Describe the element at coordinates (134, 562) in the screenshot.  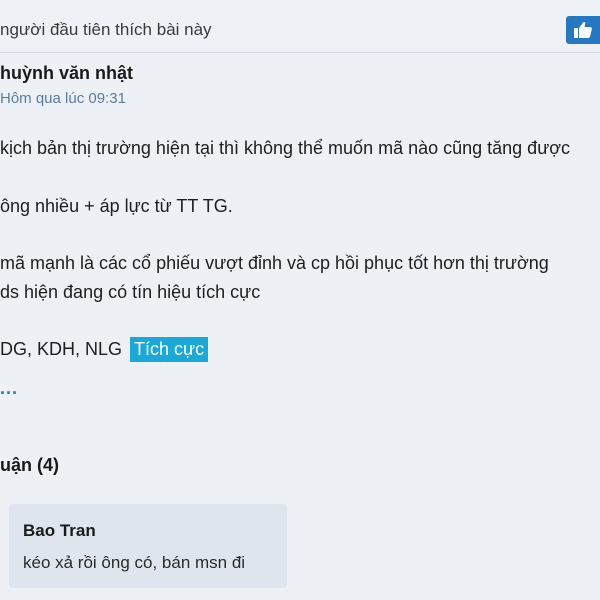
I see `comment-text: kéo xả rồi ông có, bán msn đi` at that location.